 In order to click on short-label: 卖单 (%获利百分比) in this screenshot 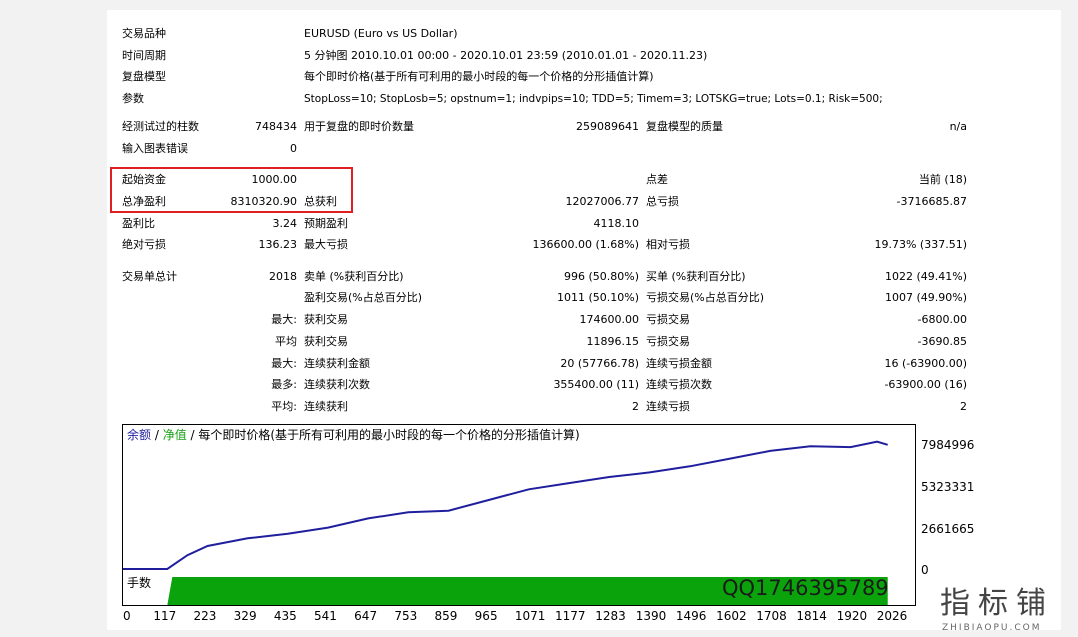, I will do `click(354, 276)`.